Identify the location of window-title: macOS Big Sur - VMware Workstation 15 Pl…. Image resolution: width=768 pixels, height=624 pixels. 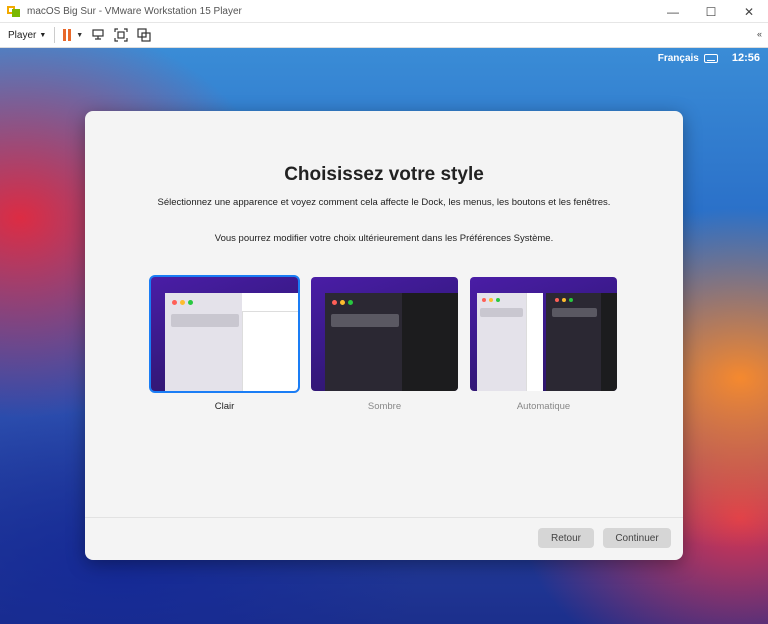
(134, 11).